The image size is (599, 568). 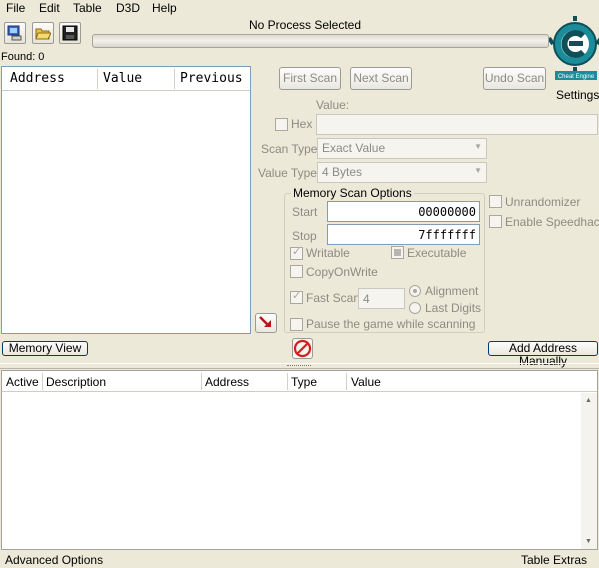 I want to click on no-entry-icon, so click(x=302, y=348).